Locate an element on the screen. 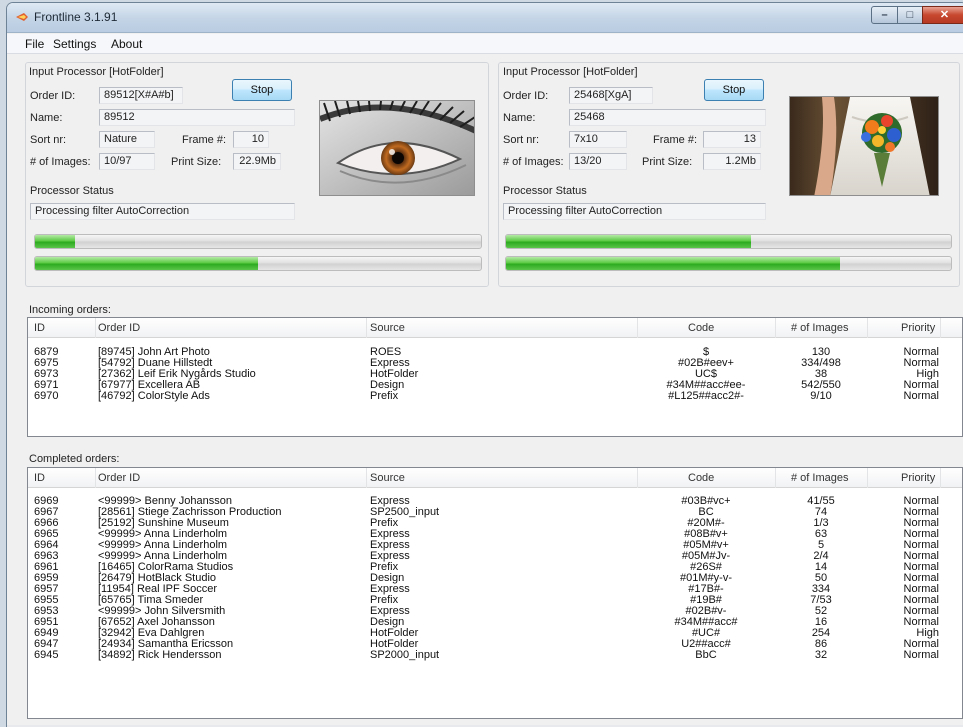  cell-code: #L125##acc2#- is located at coordinates (706, 396).